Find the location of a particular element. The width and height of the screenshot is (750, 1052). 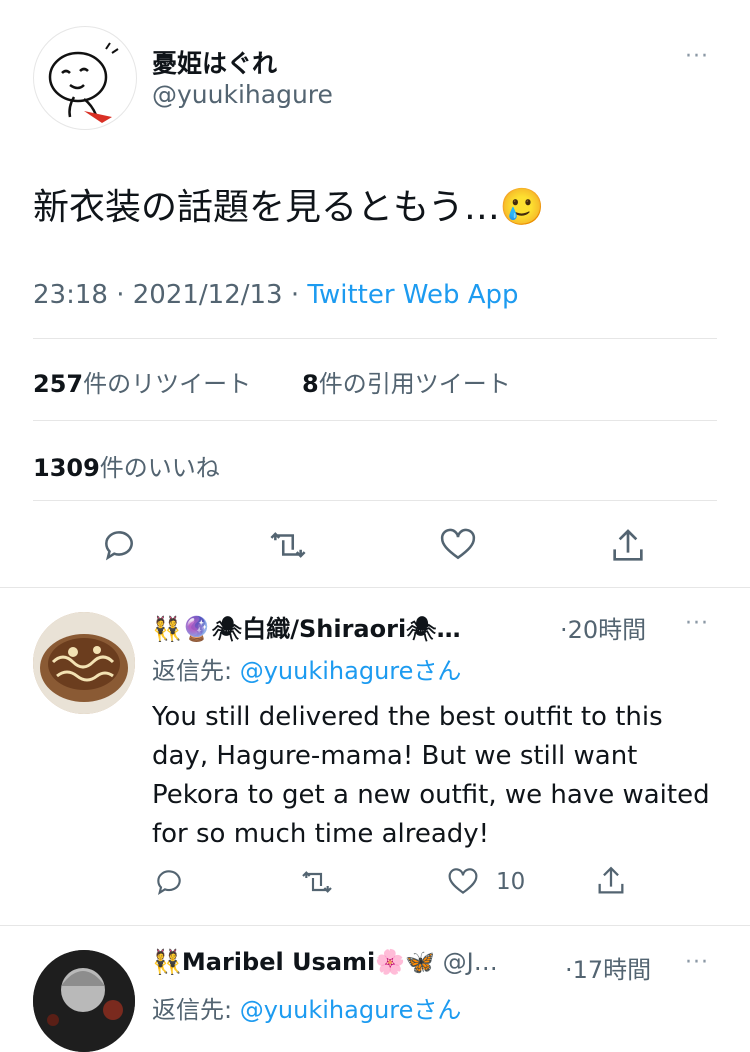

like-count: 1309 is located at coordinates (66, 468).